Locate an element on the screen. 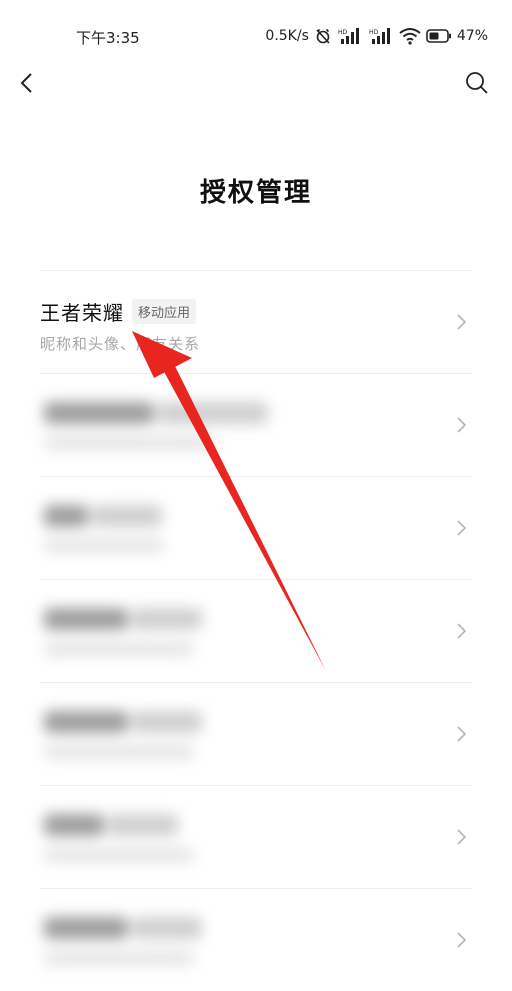  search-icon is located at coordinates (477, 88).